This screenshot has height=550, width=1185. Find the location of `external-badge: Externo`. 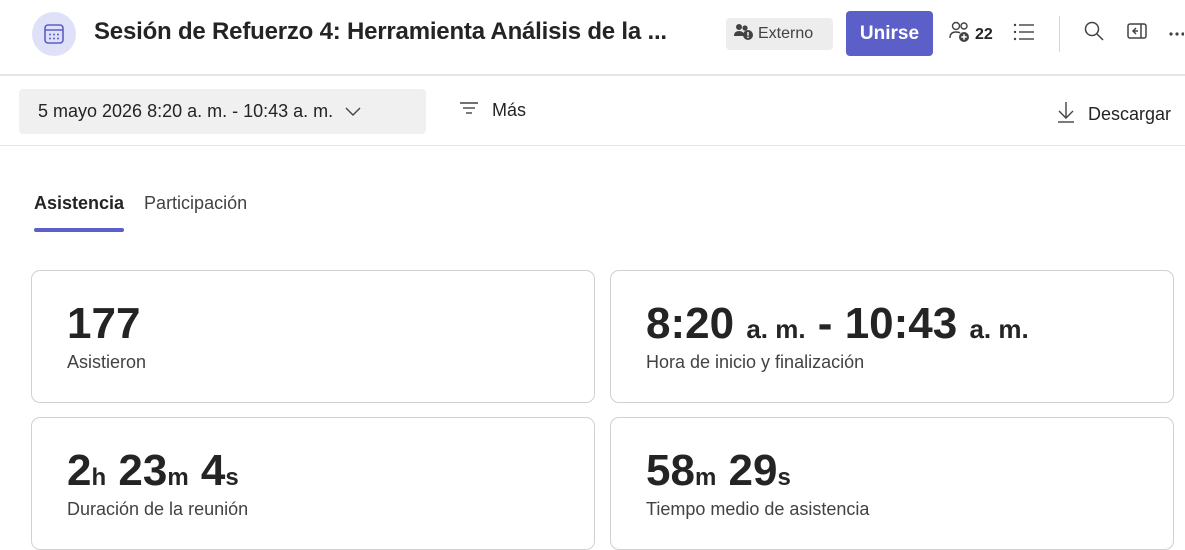

external-badge: Externo is located at coordinates (779, 34).